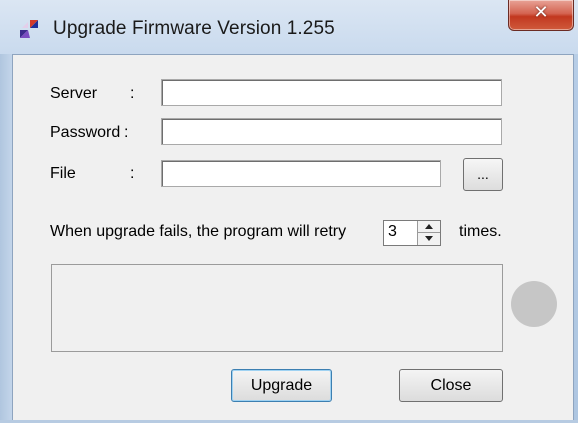  Describe the element at coordinates (331, 131) in the screenshot. I see `password-input` at that location.